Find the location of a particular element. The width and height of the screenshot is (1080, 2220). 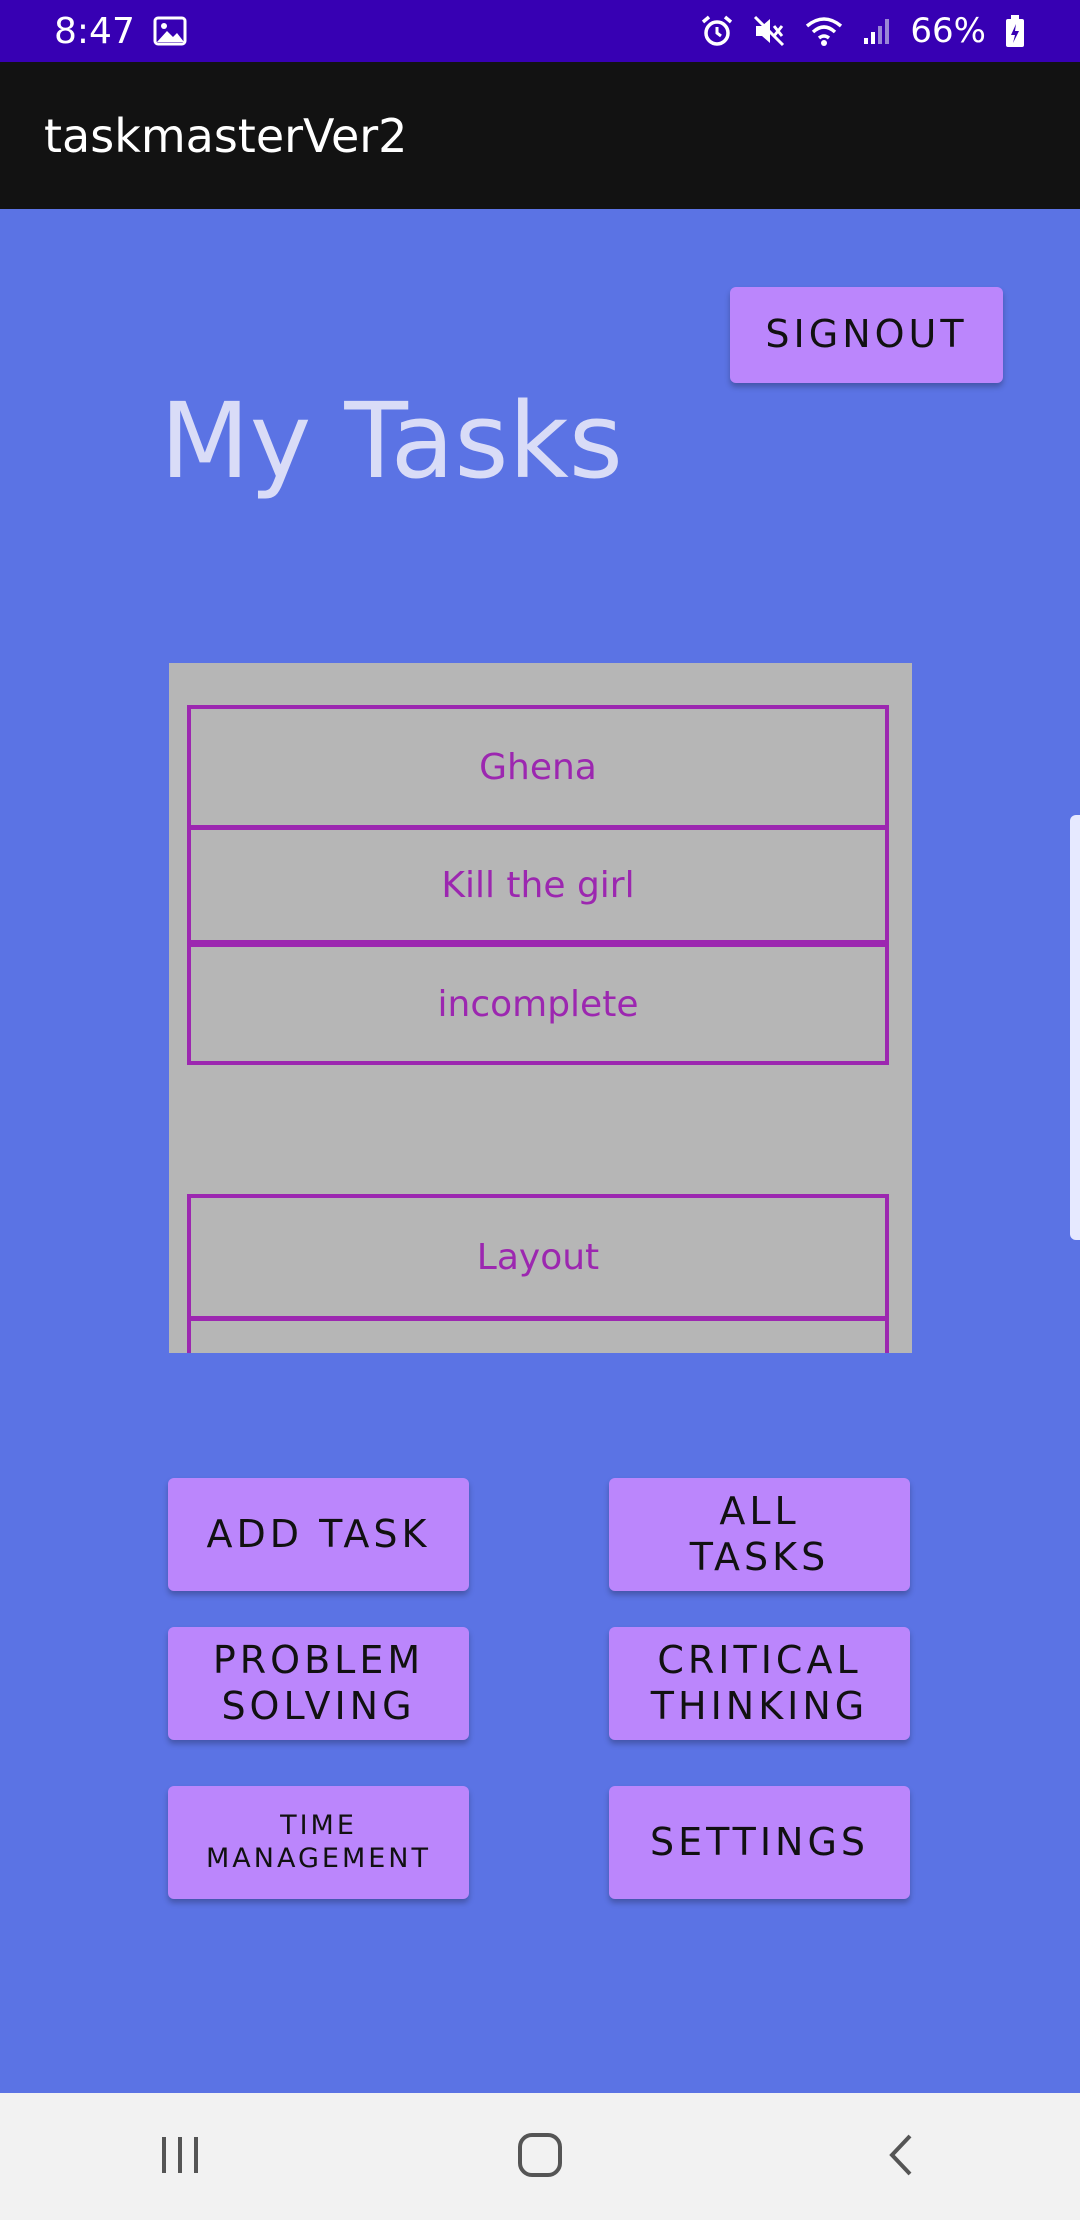

problem-solving-label-line2: SOLVING is located at coordinates (318, 1705).